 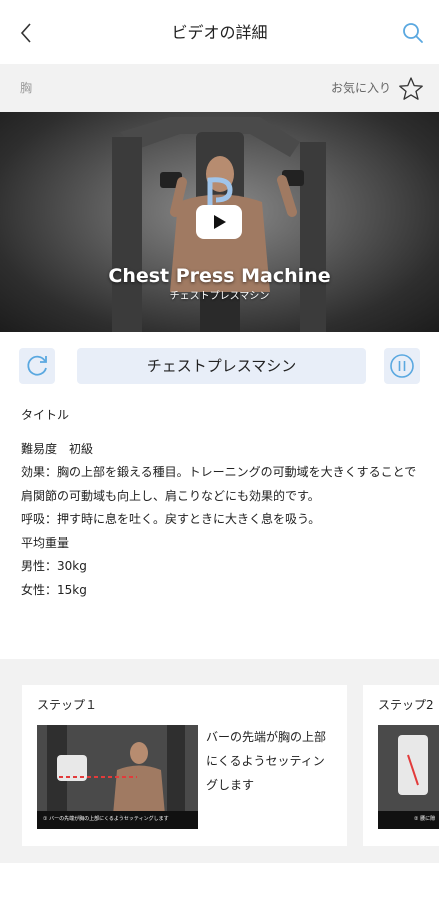 I want to click on step-description-line: バーの先端が胸の上部, so click(x=266, y=737).